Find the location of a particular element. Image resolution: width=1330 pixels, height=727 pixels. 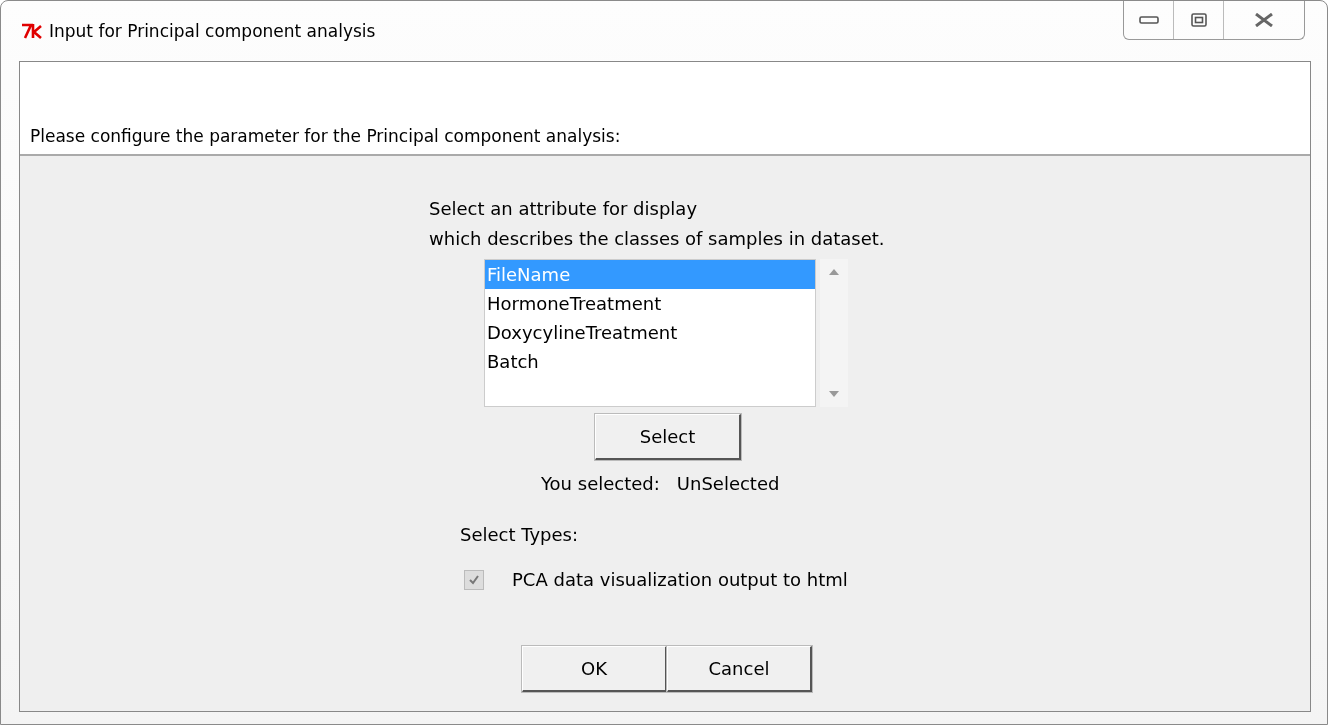

ok-button: OK is located at coordinates (594, 669).